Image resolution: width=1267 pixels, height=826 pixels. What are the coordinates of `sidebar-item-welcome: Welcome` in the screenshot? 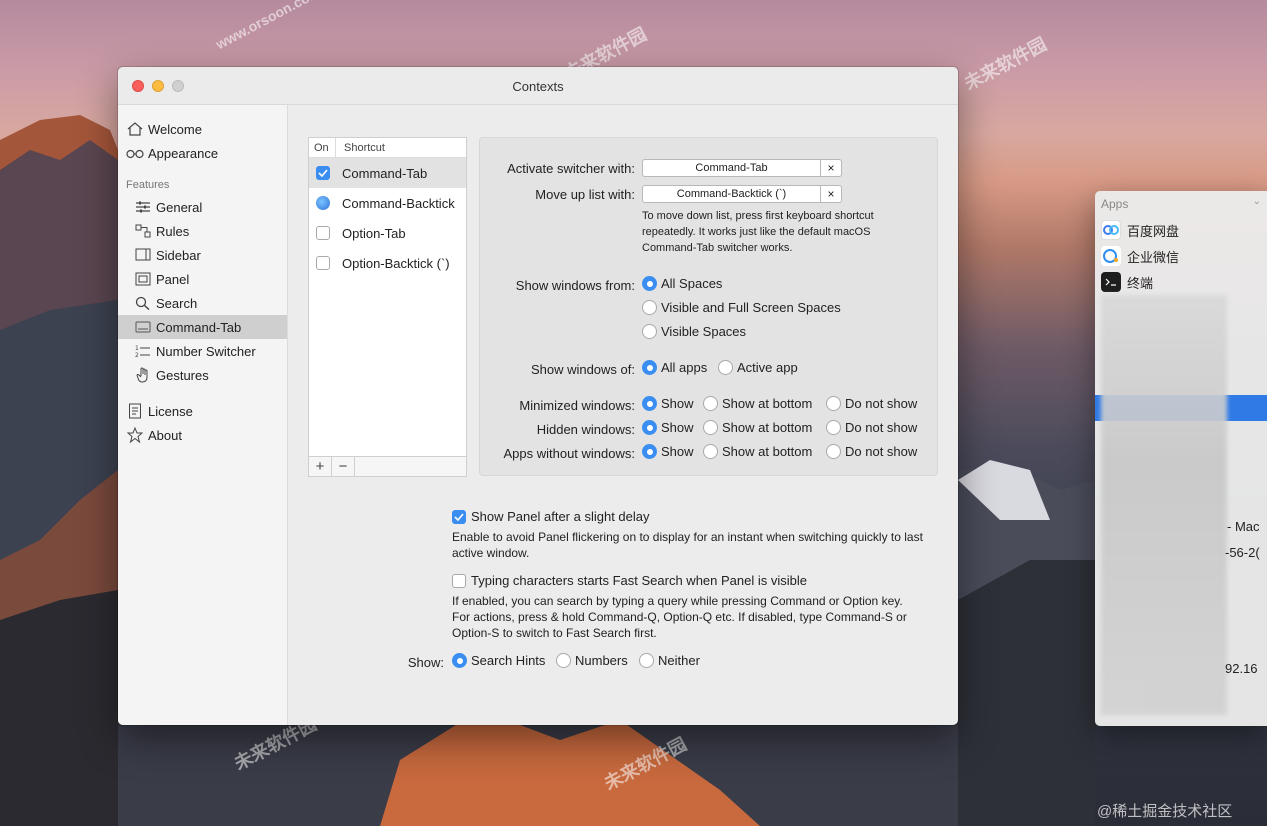 It's located at (202, 129).